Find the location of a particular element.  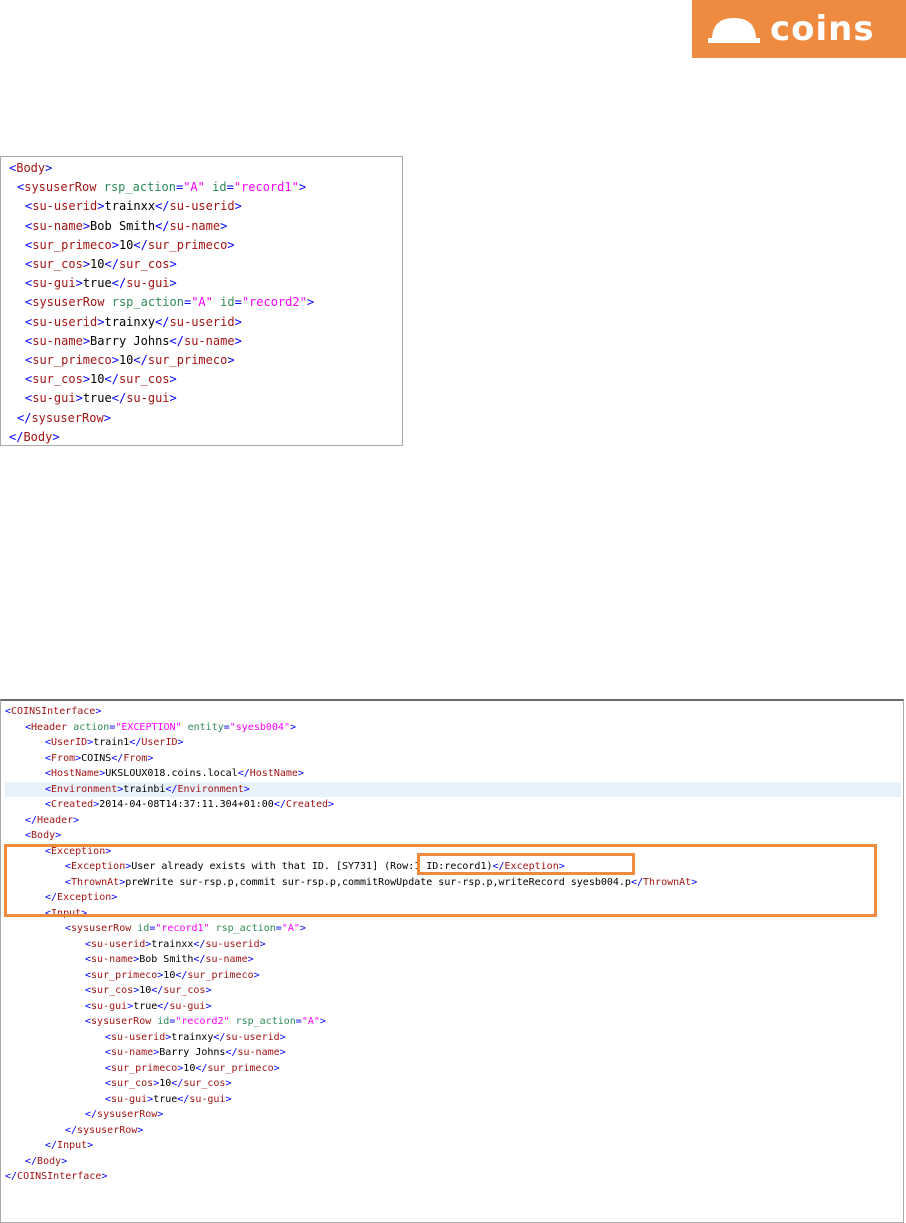

xml-line: <sysuserRow id="record2" rsp_action="A"> is located at coordinates (205, 1022).